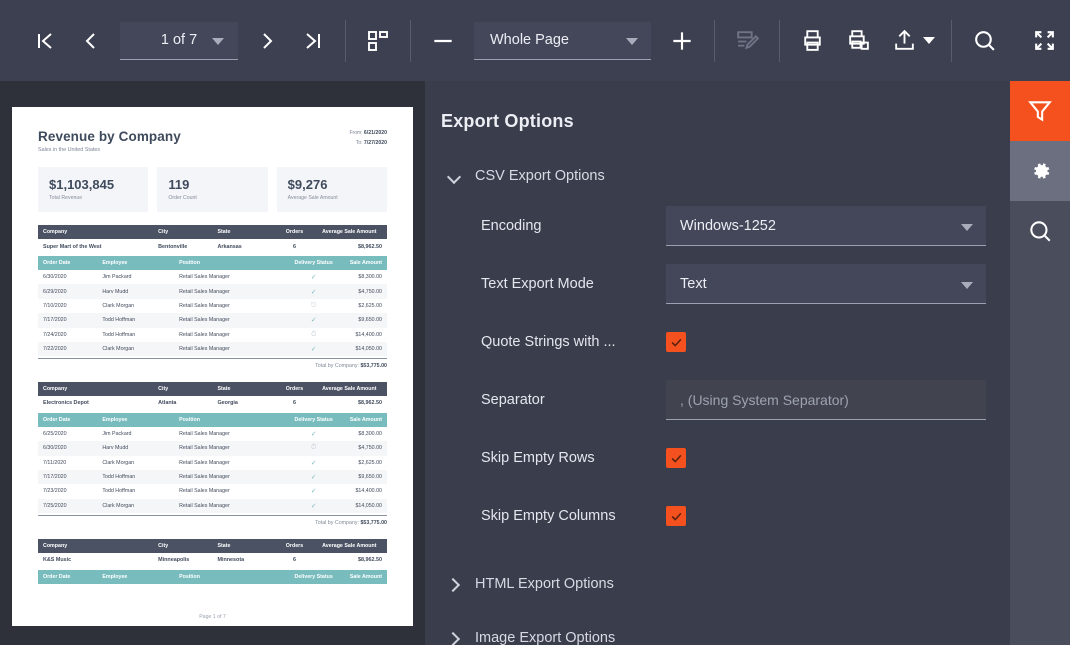  What do you see at coordinates (378, 41) in the screenshot?
I see `page-layout-button` at bounding box center [378, 41].